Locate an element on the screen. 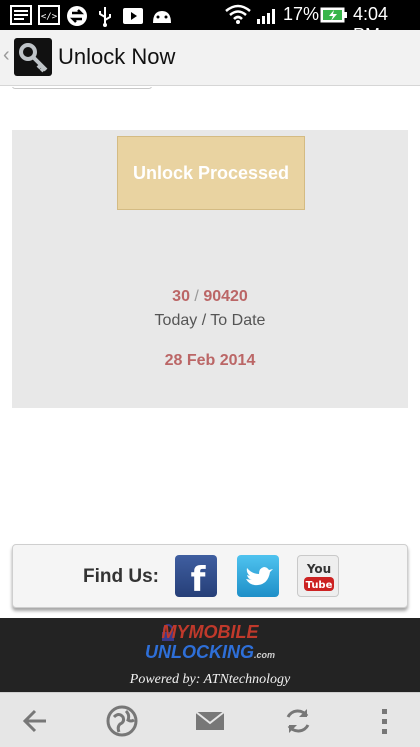 The image size is (420, 747). youtube-button: You Tube is located at coordinates (318, 576).